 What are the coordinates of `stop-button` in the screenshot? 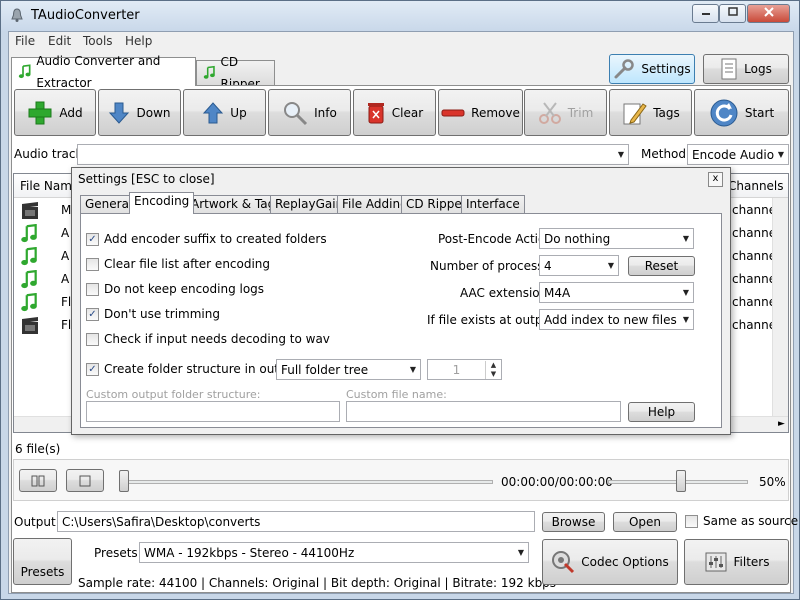 It's located at (85, 480).